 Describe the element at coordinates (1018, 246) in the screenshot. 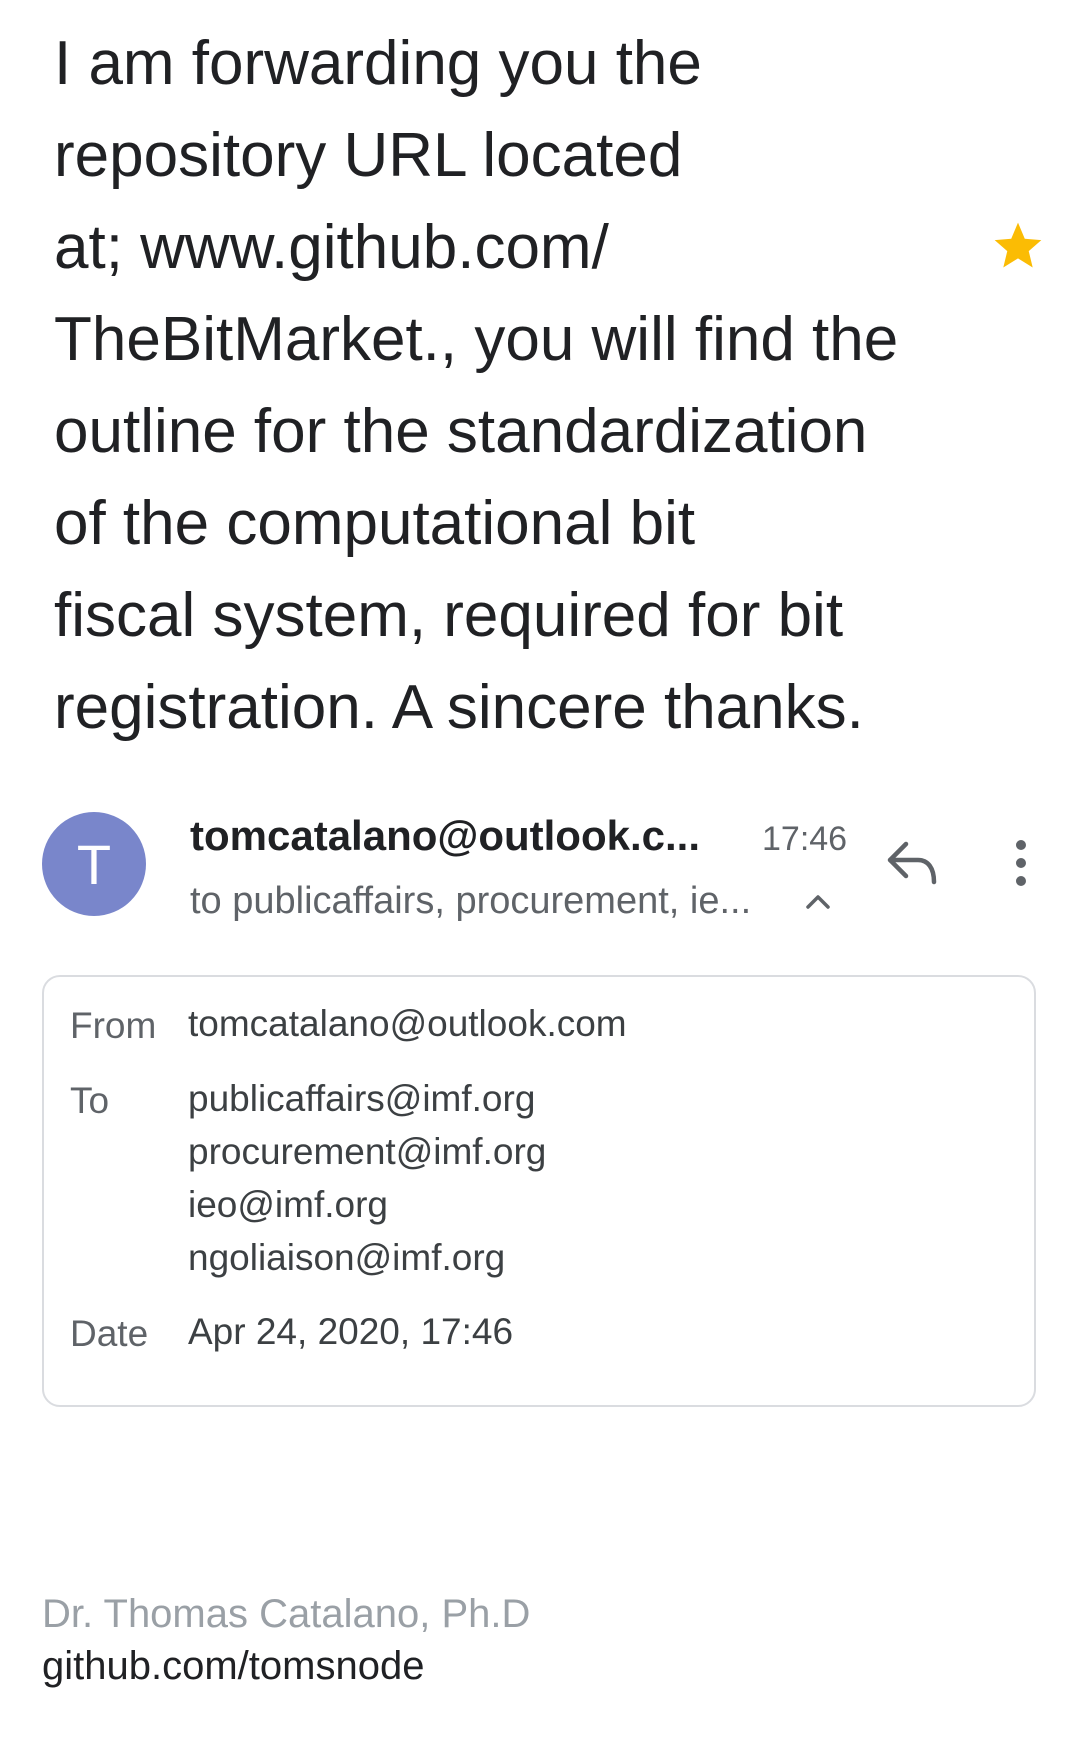

I see `star-icon` at that location.